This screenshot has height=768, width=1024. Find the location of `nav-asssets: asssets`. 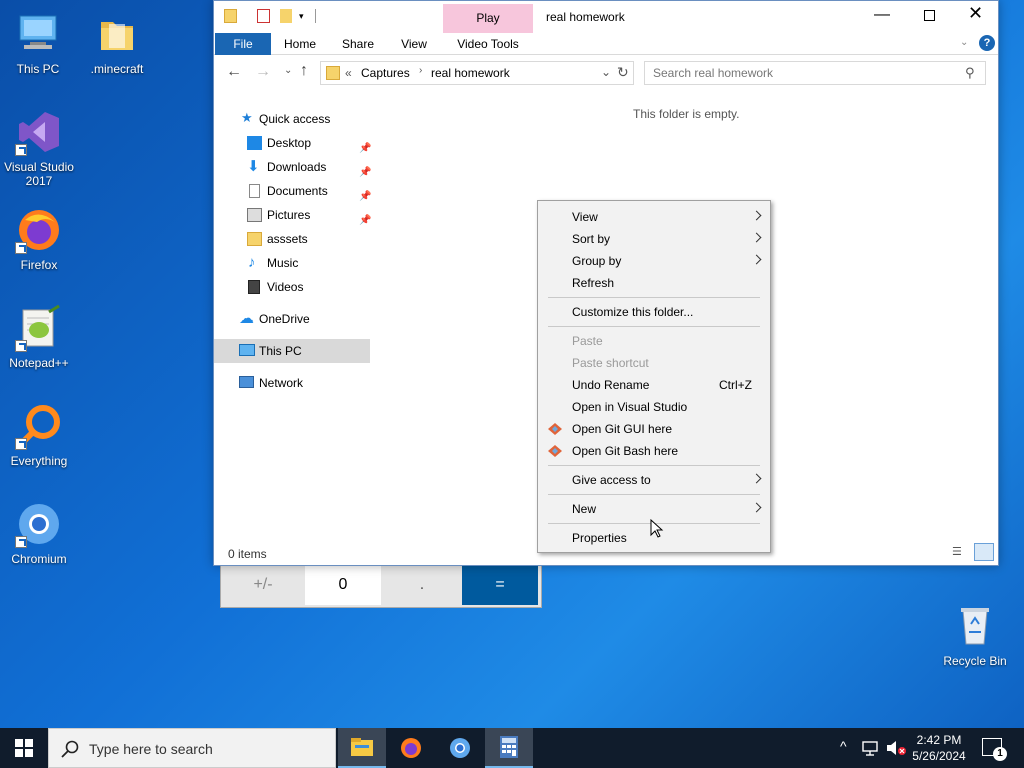

nav-asssets: asssets is located at coordinates (292, 239).